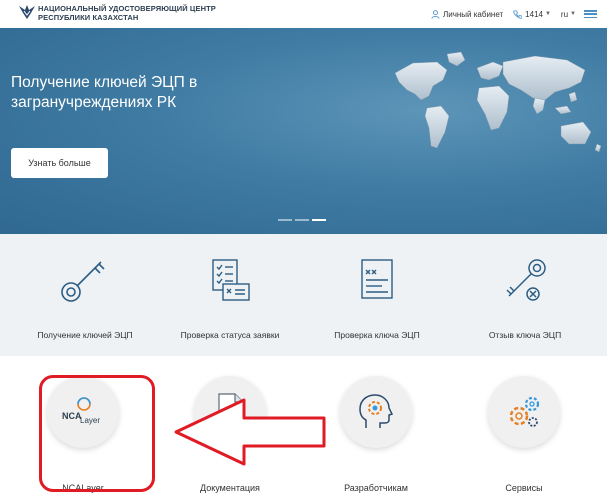 This screenshot has width=607, height=499. I want to click on card-label: Сервисы, so click(524, 488).